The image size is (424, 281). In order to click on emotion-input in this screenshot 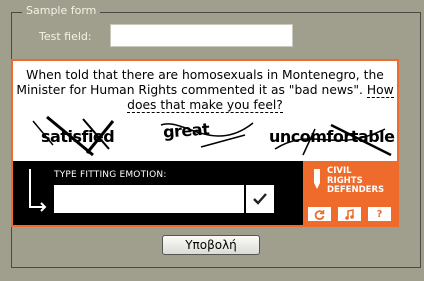, I will do `click(149, 199)`.